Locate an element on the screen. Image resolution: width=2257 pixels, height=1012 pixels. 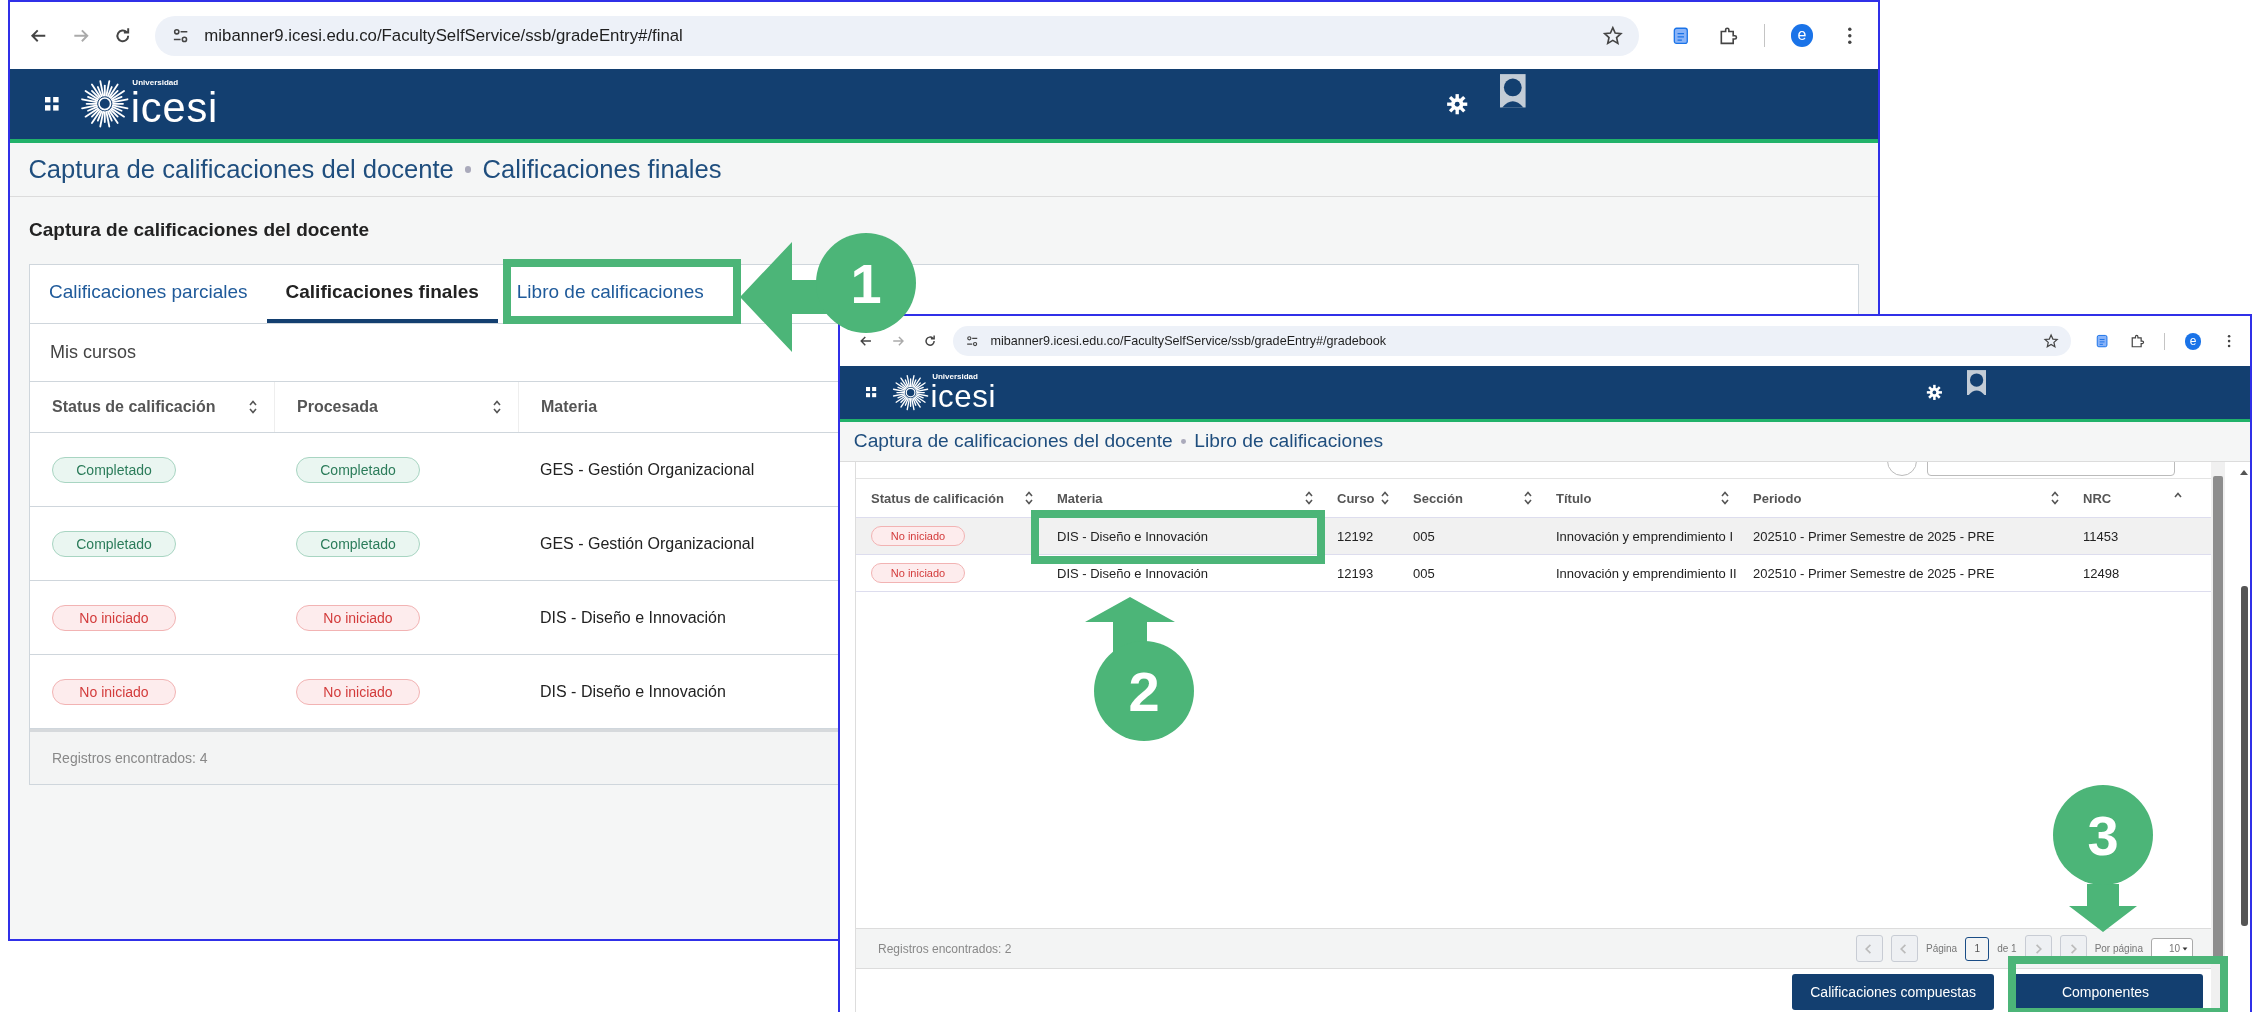
scrollbar-thumb is located at coordinates (2244, 756).